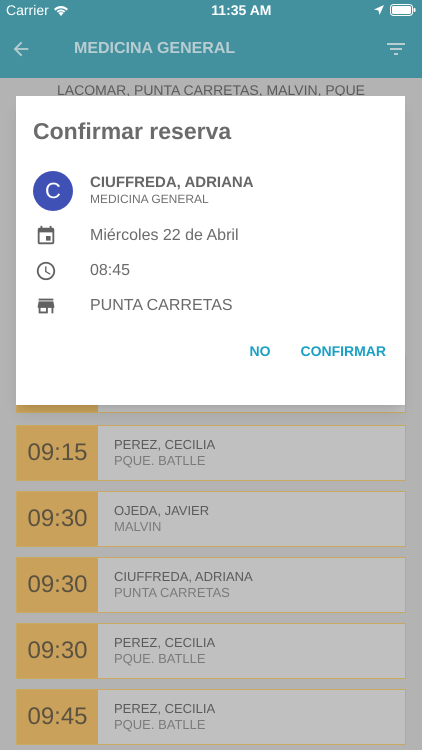 Image resolution: width=422 pixels, height=750 pixels. What do you see at coordinates (164, 236) in the screenshot?
I see `detail-text: Miércoles 22 de Abril` at bounding box center [164, 236].